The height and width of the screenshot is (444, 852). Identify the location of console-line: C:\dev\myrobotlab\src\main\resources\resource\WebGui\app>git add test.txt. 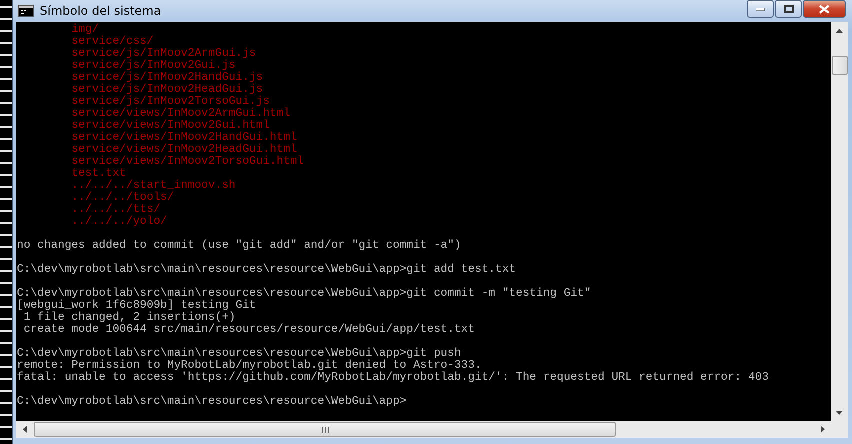
(266, 270).